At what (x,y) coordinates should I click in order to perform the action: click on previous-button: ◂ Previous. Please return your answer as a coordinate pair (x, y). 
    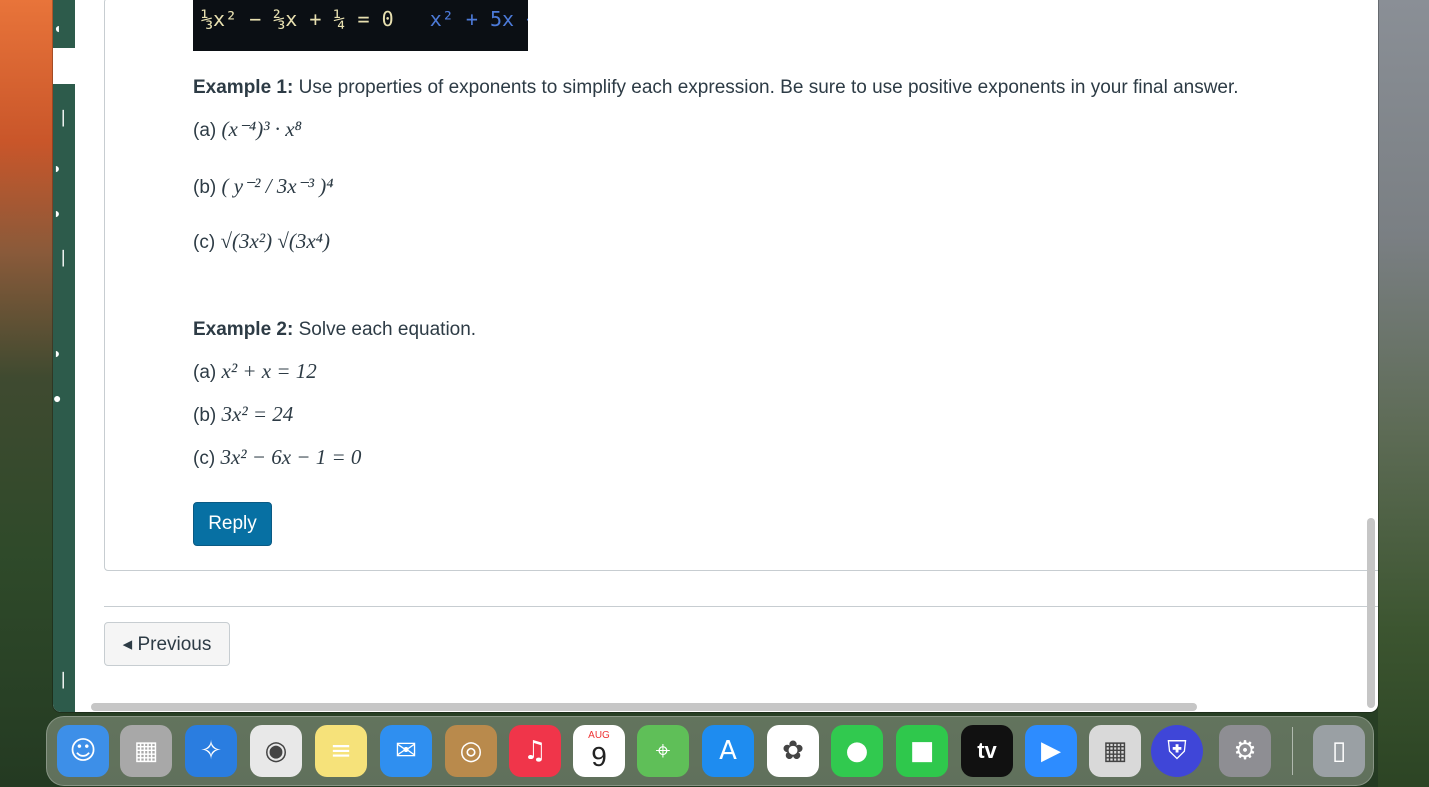
    Looking at the image, I should click on (167, 644).